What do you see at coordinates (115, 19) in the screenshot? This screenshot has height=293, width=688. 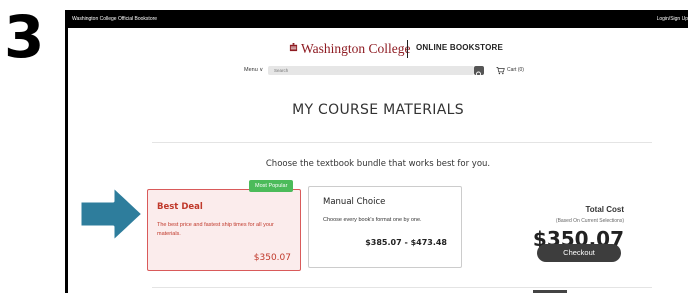 I see `store-name: Washington College Official Bookstore` at bounding box center [115, 19].